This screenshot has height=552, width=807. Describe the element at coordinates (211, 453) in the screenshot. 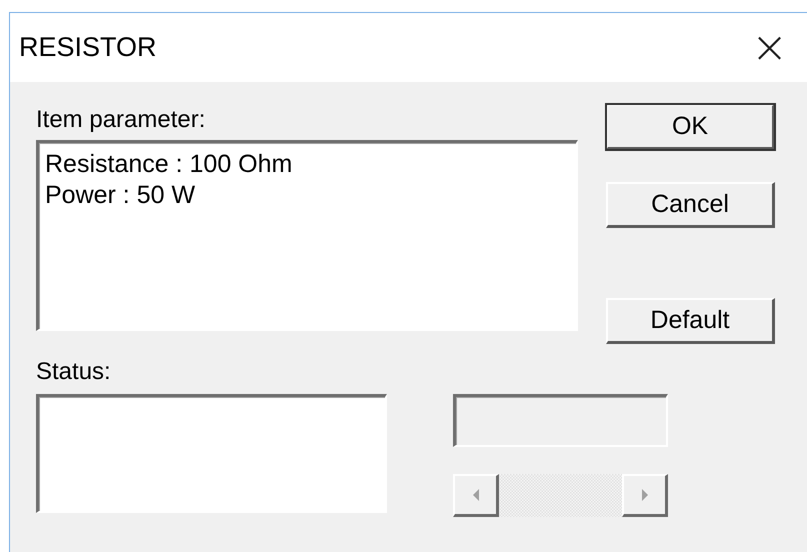

I see `status-box` at that location.